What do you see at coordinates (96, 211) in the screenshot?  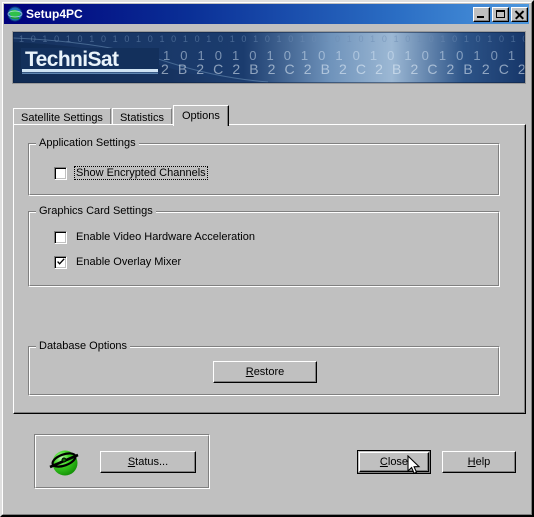 I see `graphics-card-settings-legend: Graphics Card Settings` at bounding box center [96, 211].